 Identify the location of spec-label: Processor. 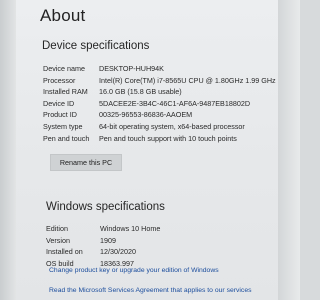
(59, 80).